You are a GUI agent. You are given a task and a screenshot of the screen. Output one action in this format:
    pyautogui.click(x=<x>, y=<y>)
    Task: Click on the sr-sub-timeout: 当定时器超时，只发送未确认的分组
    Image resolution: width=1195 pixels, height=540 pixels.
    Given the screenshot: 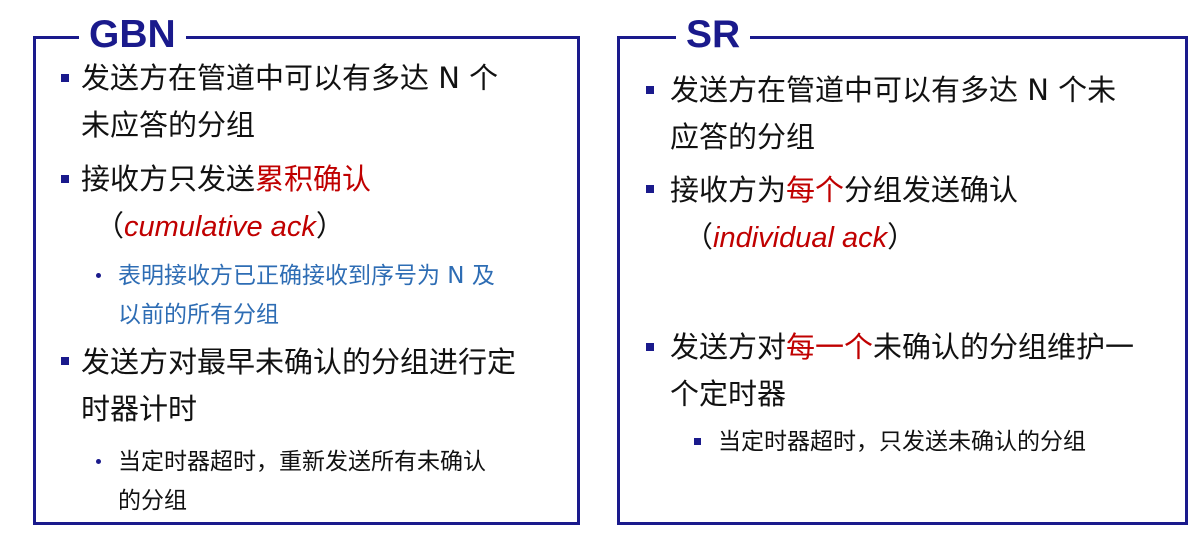 What is the action you would take?
    pyautogui.click(x=902, y=442)
    